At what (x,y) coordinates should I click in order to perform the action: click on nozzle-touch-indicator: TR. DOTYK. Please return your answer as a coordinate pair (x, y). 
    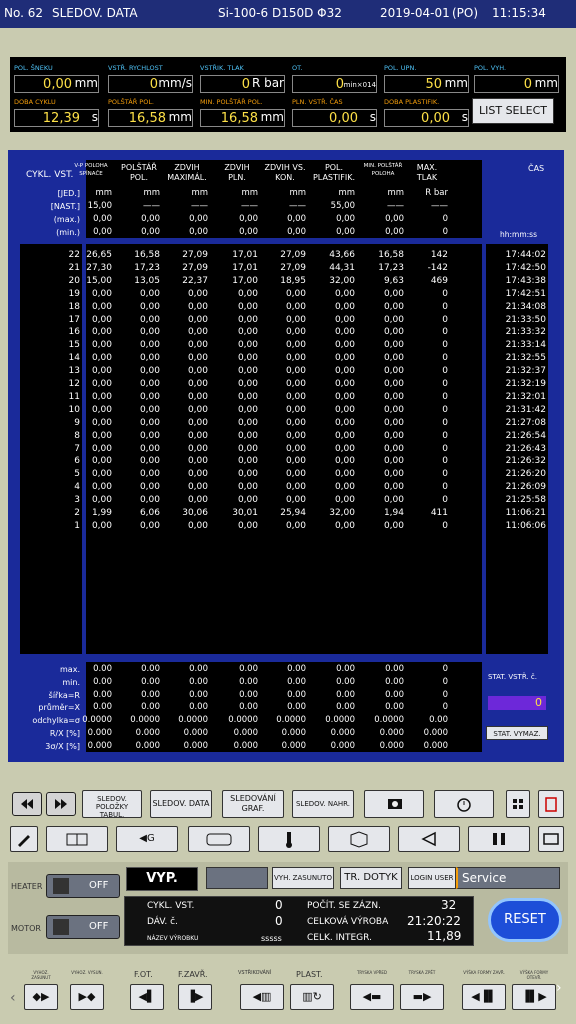
    Looking at the image, I should click on (371, 878).